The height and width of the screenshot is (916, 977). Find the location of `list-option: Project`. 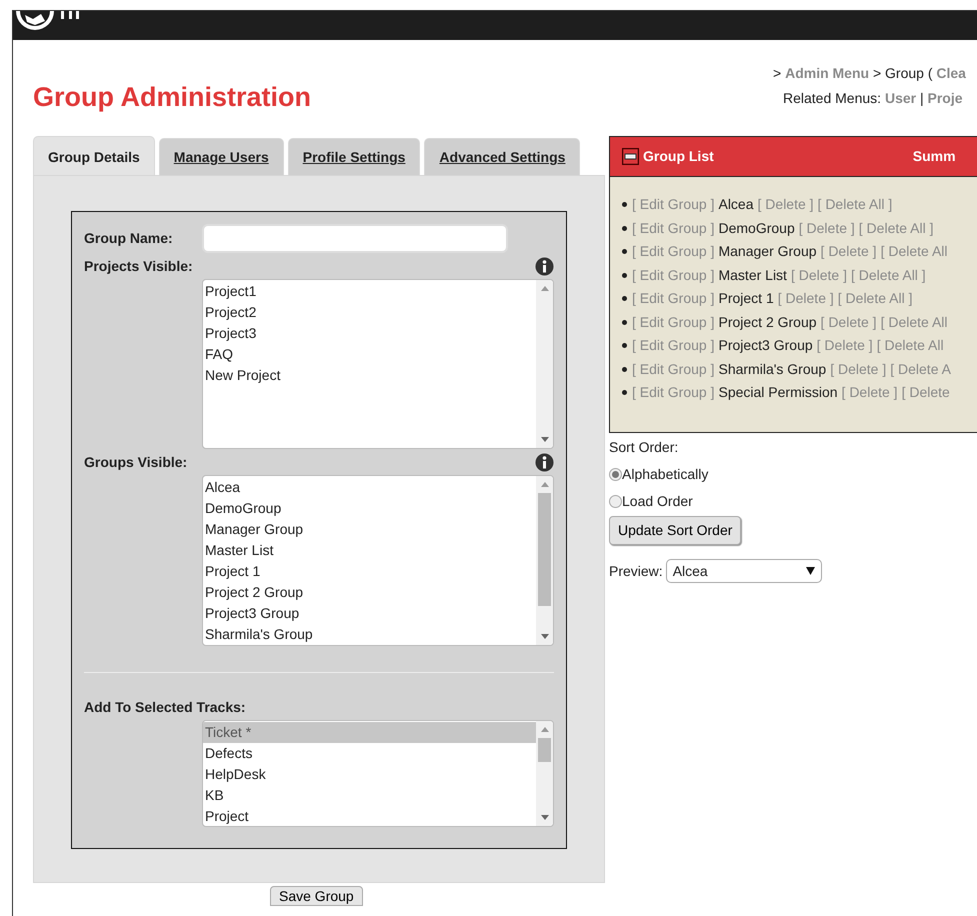

list-option: Project is located at coordinates (369, 816).